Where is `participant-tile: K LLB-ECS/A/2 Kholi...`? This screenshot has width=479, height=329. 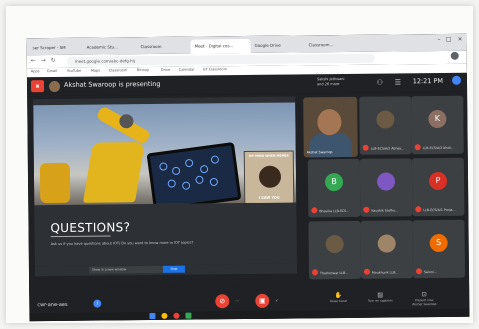
participant-tile: K LLB-ECS/A/2 Kholi... is located at coordinates (437, 125).